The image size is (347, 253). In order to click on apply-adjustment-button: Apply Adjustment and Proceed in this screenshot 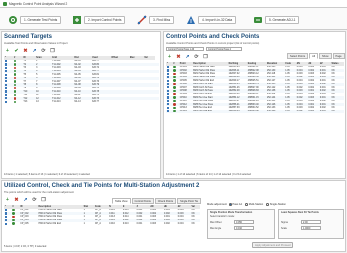, I will do `click(273, 245)`.